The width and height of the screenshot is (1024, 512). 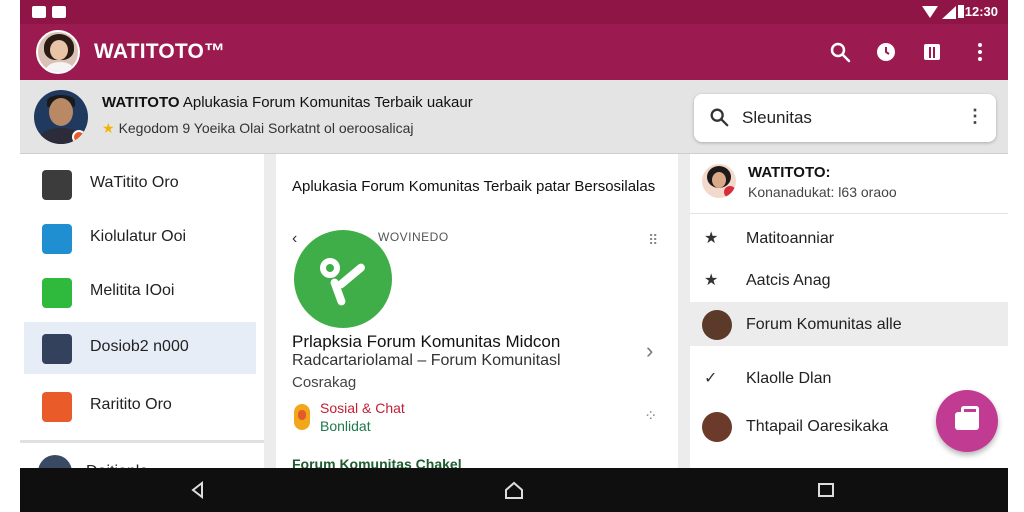 I want to click on panel-row-label: Matitoanniar, so click(x=790, y=238).